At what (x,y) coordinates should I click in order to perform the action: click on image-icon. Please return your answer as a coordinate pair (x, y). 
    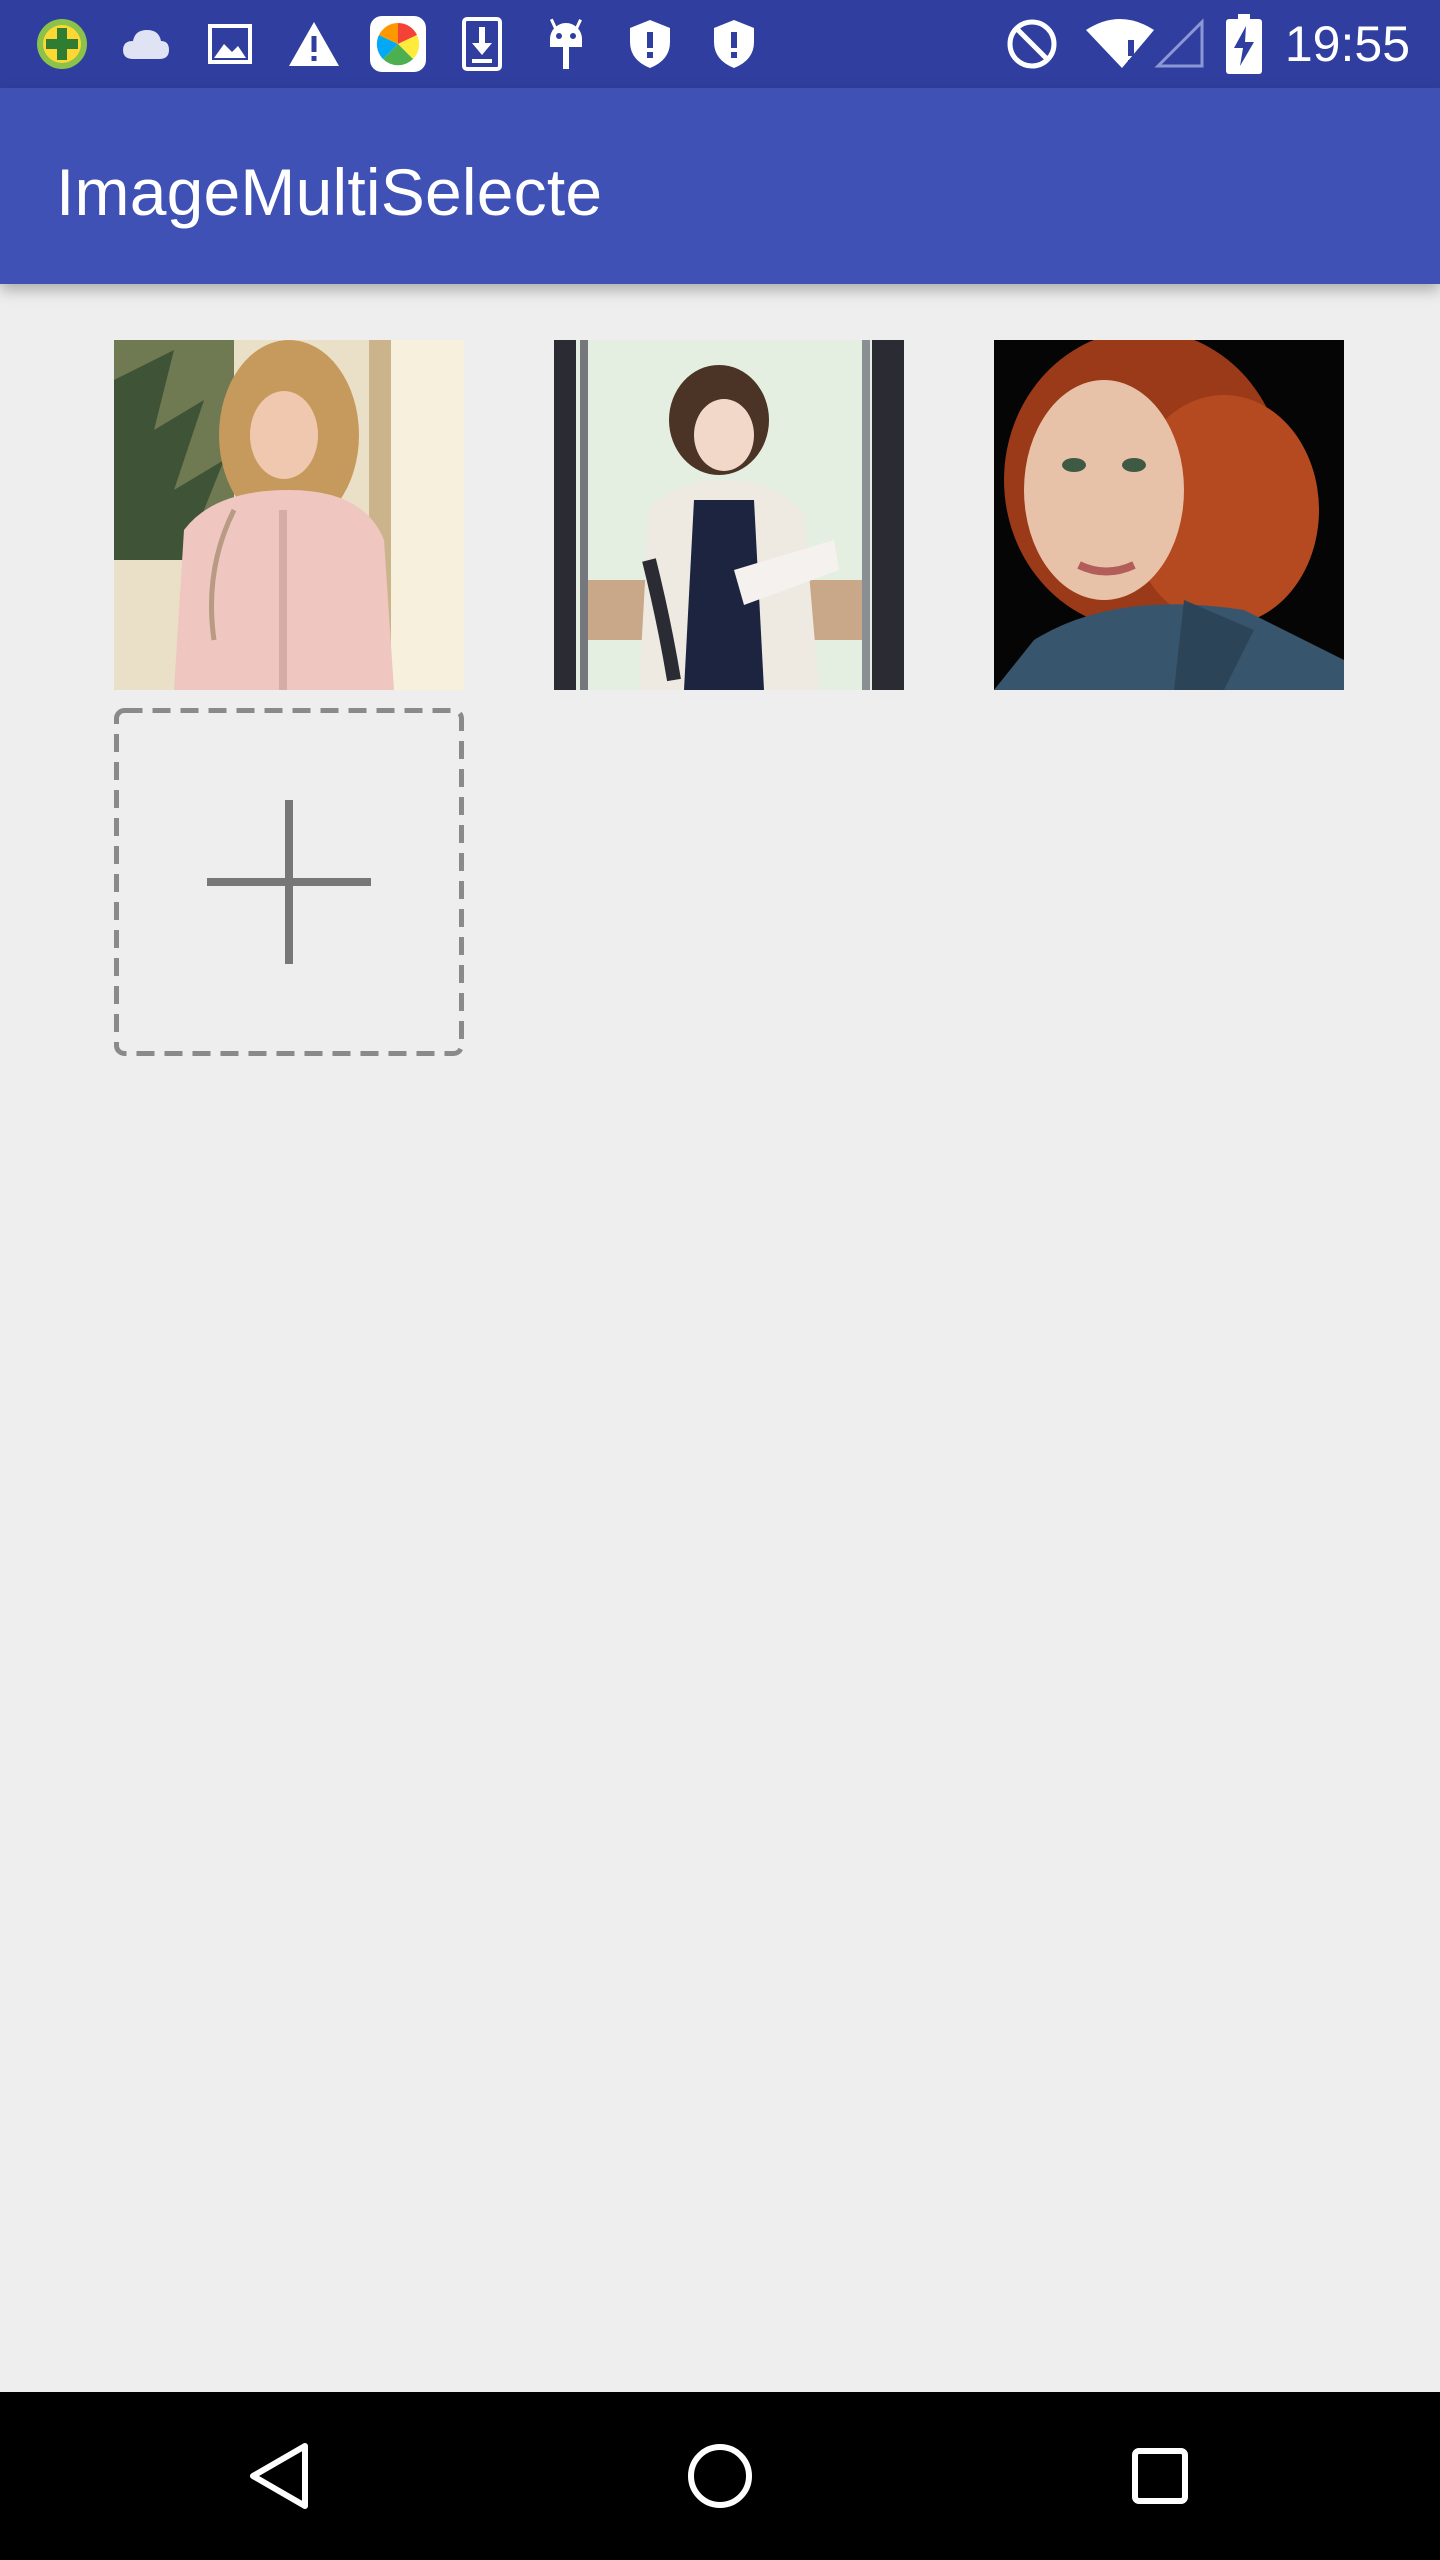
    Looking at the image, I should click on (230, 44).